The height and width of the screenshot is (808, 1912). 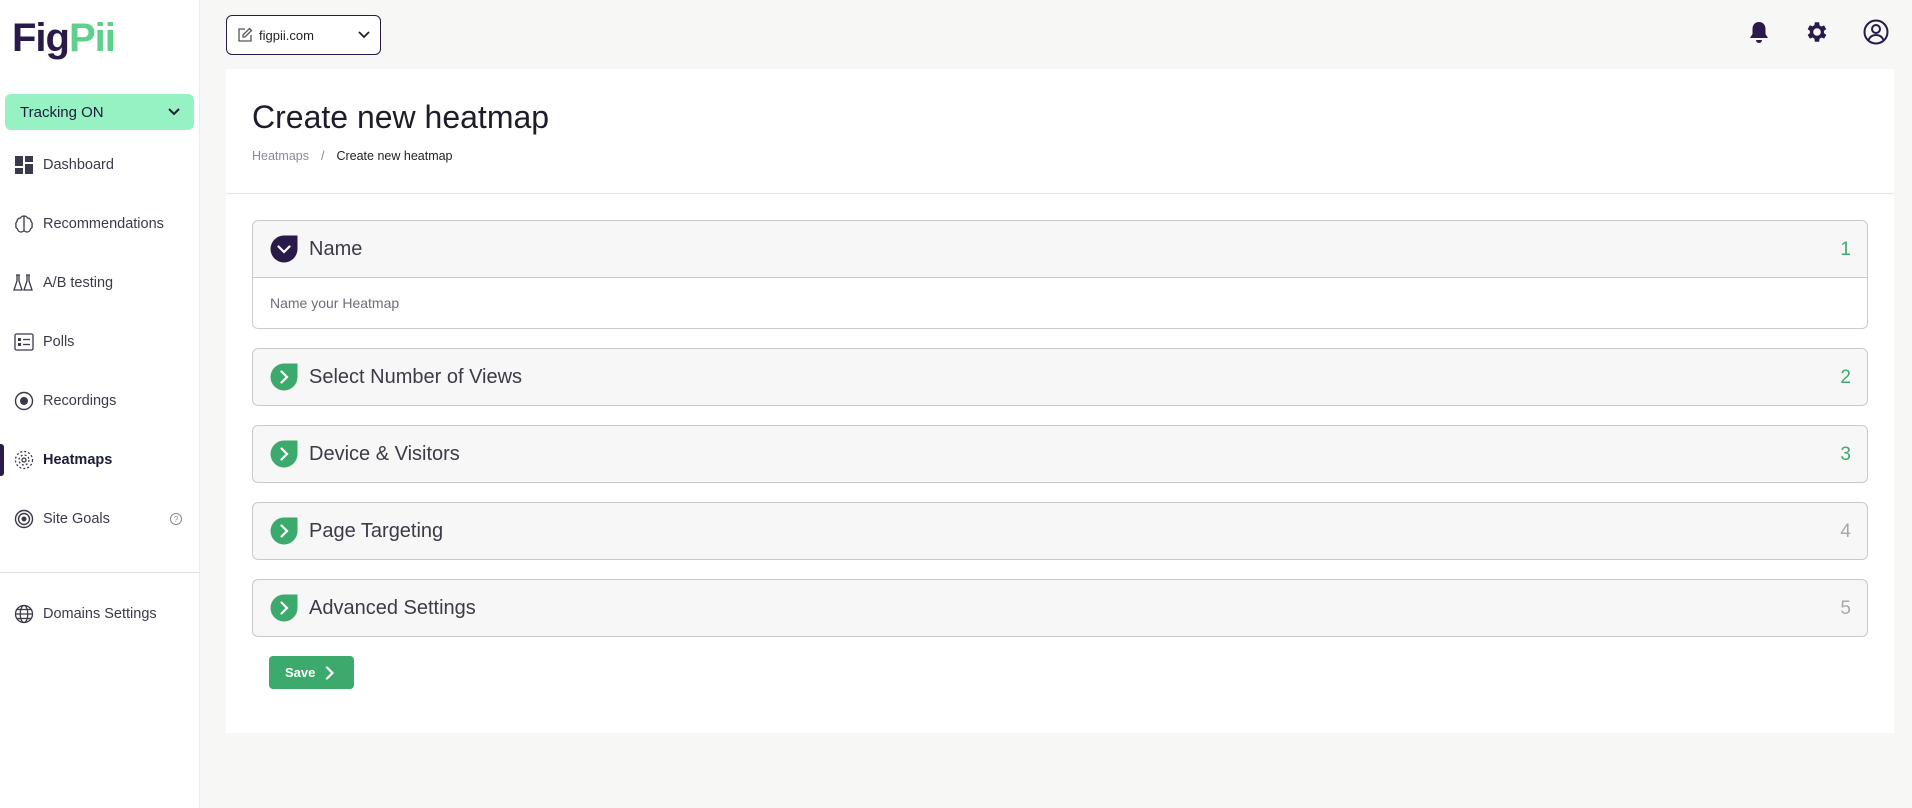 I want to click on sidebar-item-label: Site Goals, so click(x=76, y=519).